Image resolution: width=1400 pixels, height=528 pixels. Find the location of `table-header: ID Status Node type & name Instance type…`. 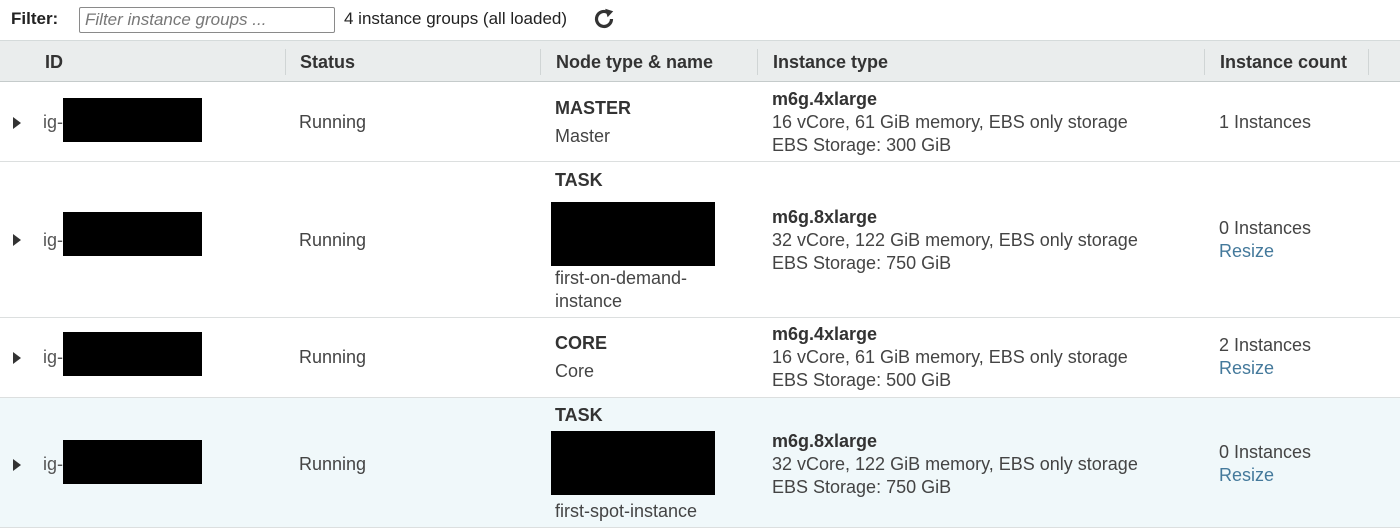

table-header: ID Status Node type & name Instance type… is located at coordinates (700, 61).